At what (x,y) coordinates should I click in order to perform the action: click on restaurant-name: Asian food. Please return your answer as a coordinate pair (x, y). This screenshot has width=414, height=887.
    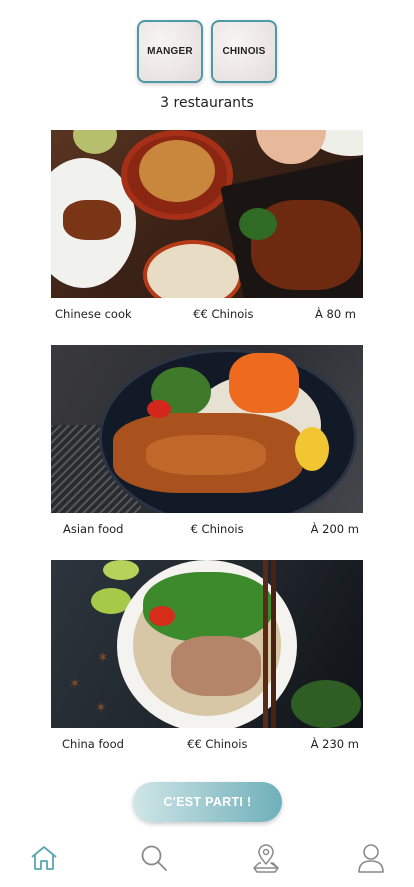
    Looking at the image, I should click on (93, 529).